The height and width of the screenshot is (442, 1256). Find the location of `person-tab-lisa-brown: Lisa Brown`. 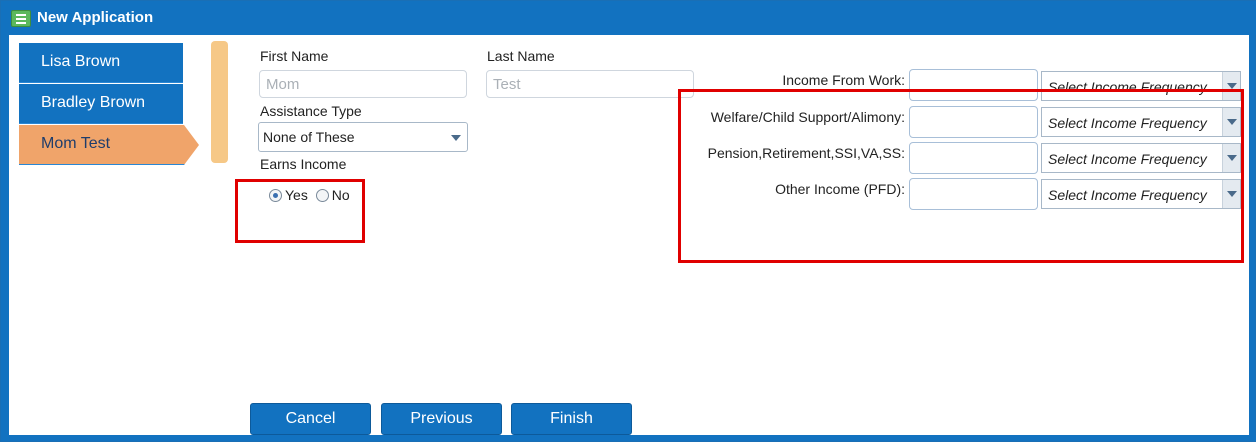

person-tab-lisa-brown: Lisa Brown is located at coordinates (101, 63).